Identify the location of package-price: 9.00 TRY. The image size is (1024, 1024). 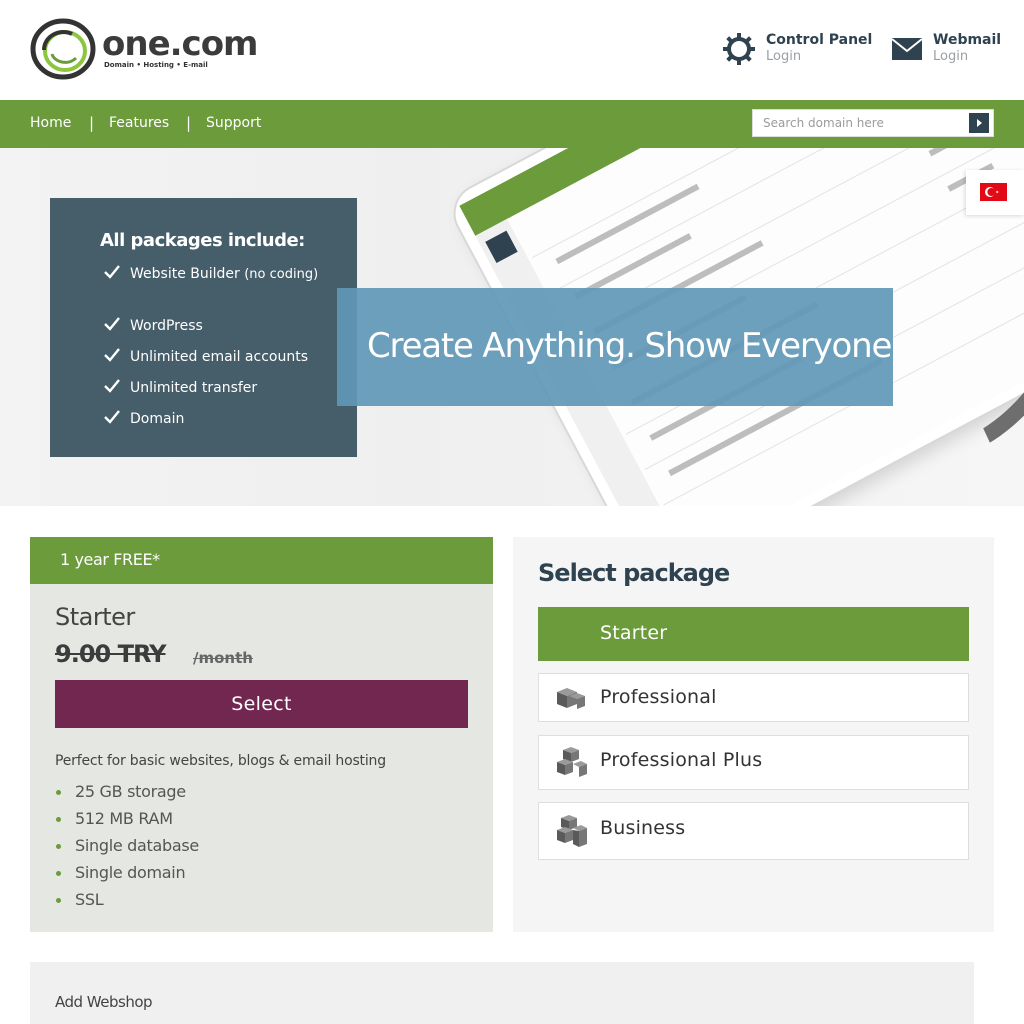
(110, 654).